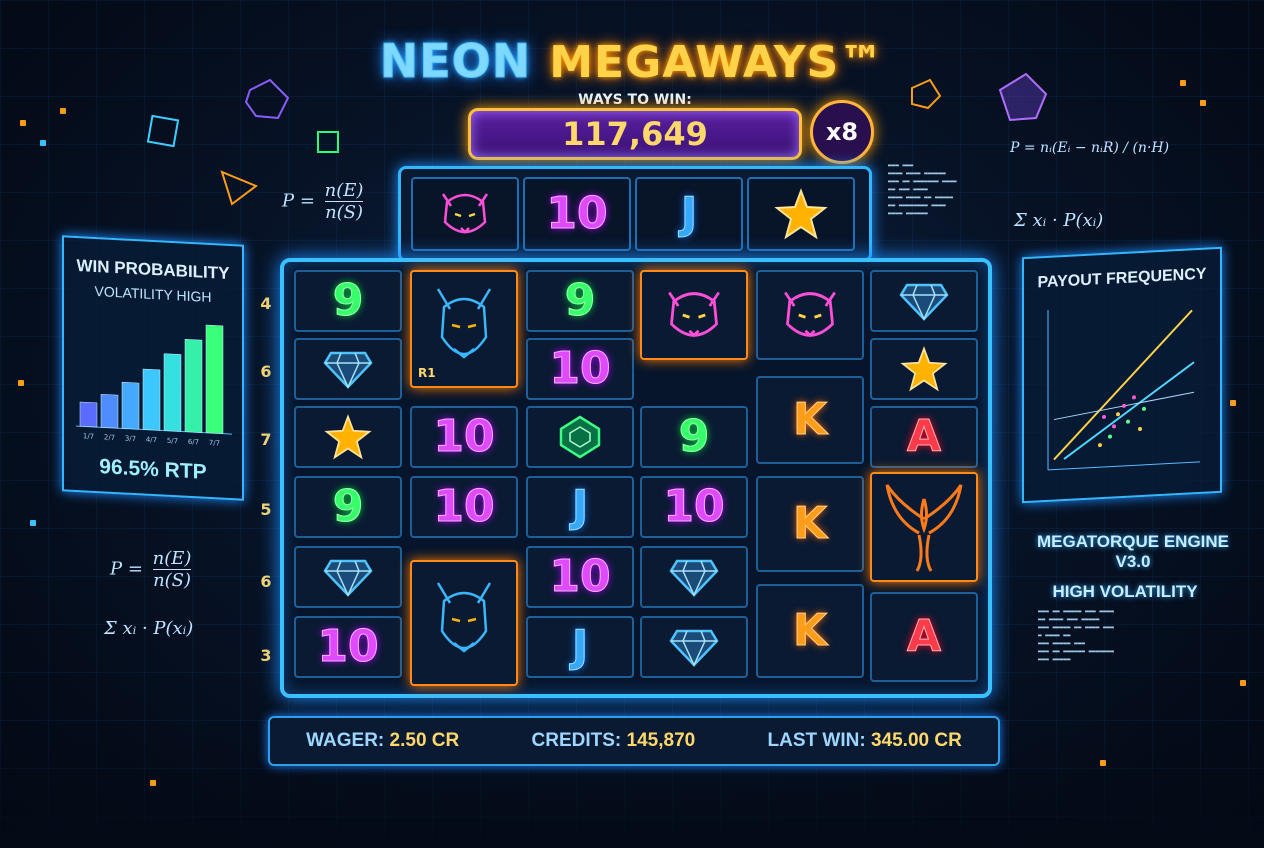 This screenshot has height=848, width=1264. Describe the element at coordinates (427, 373) in the screenshot. I see `dragon-tag: R1` at that location.